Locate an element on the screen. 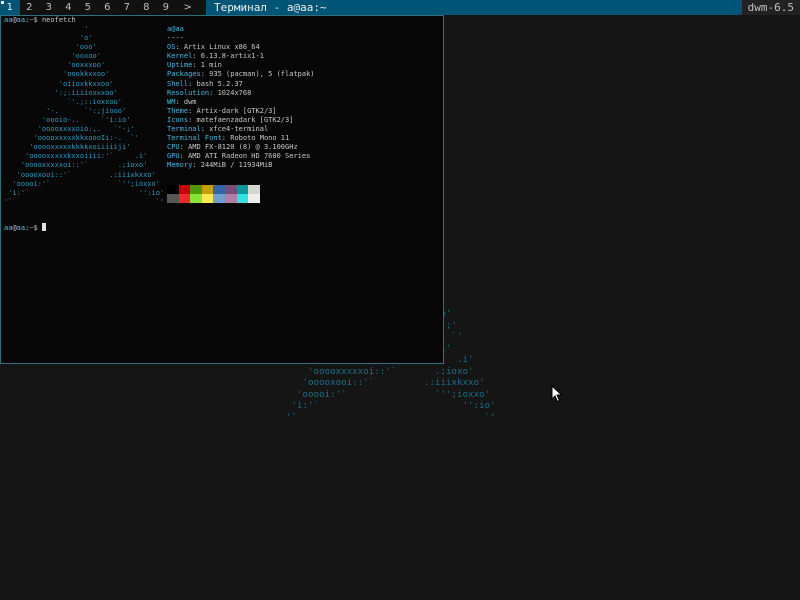 This screenshot has height=600, width=800. info-key: CPU is located at coordinates (173, 147).